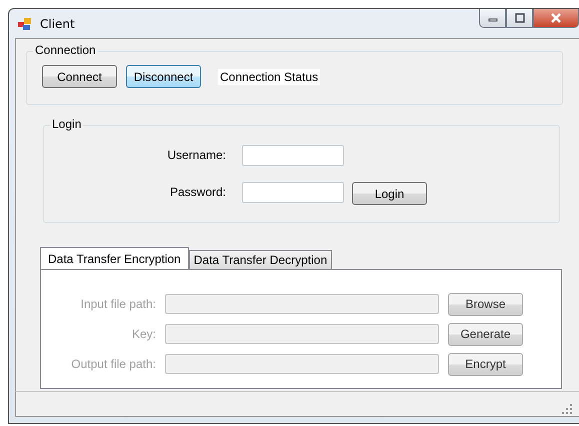 The width and height of the screenshot is (579, 426). I want to click on login-button: Login, so click(389, 193).